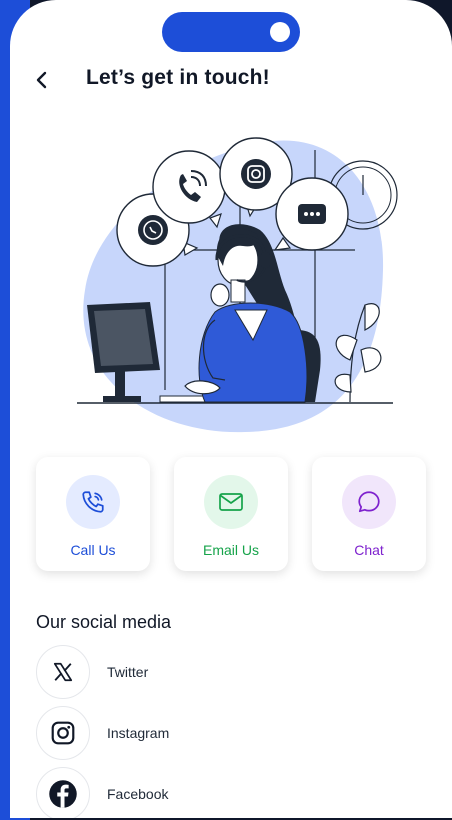 The width and height of the screenshot is (452, 820). What do you see at coordinates (102, 733) in the screenshot?
I see `social-item-instagram: Instagram` at bounding box center [102, 733].